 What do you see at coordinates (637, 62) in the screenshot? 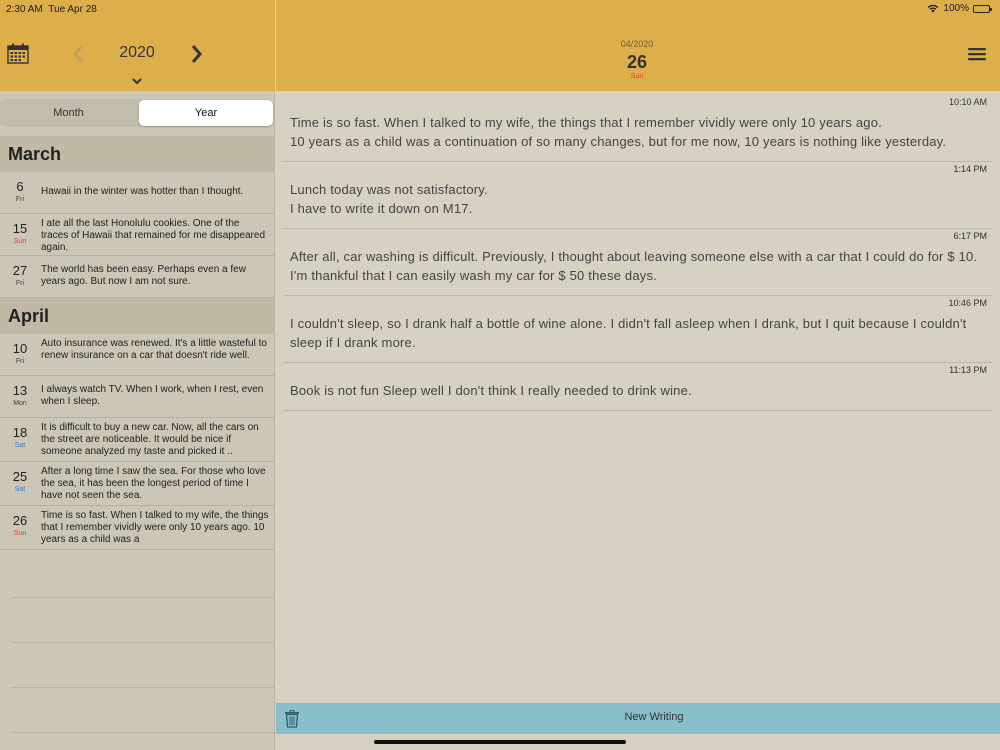
I see `date-day: 26` at bounding box center [637, 62].